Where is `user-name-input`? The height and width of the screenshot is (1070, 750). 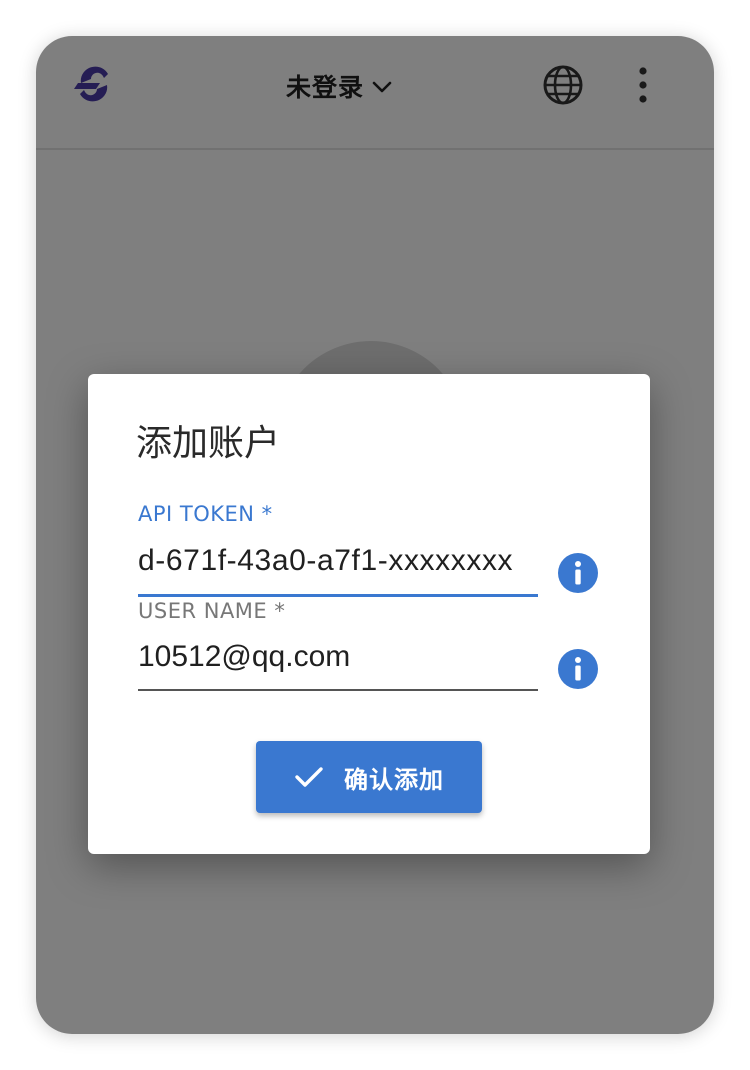 user-name-input is located at coordinates (338, 657).